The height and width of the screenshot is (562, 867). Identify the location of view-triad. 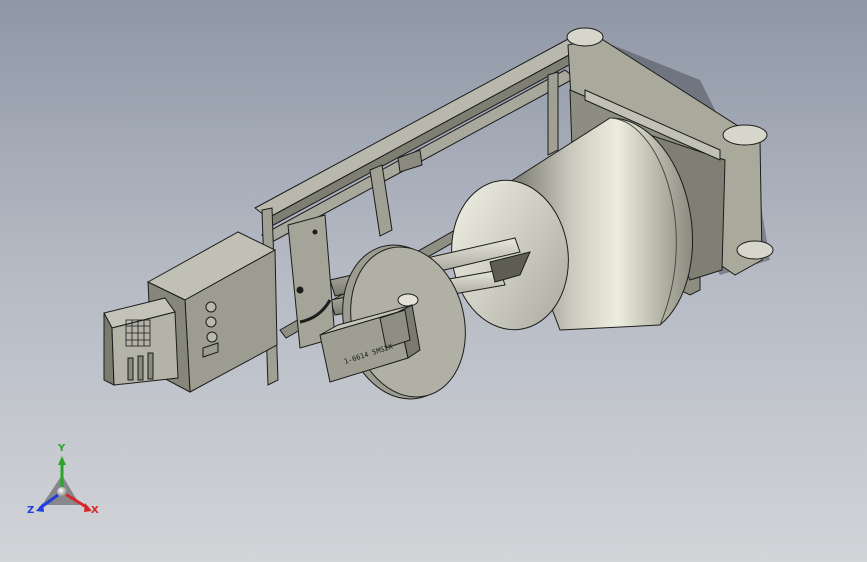
(64, 484).